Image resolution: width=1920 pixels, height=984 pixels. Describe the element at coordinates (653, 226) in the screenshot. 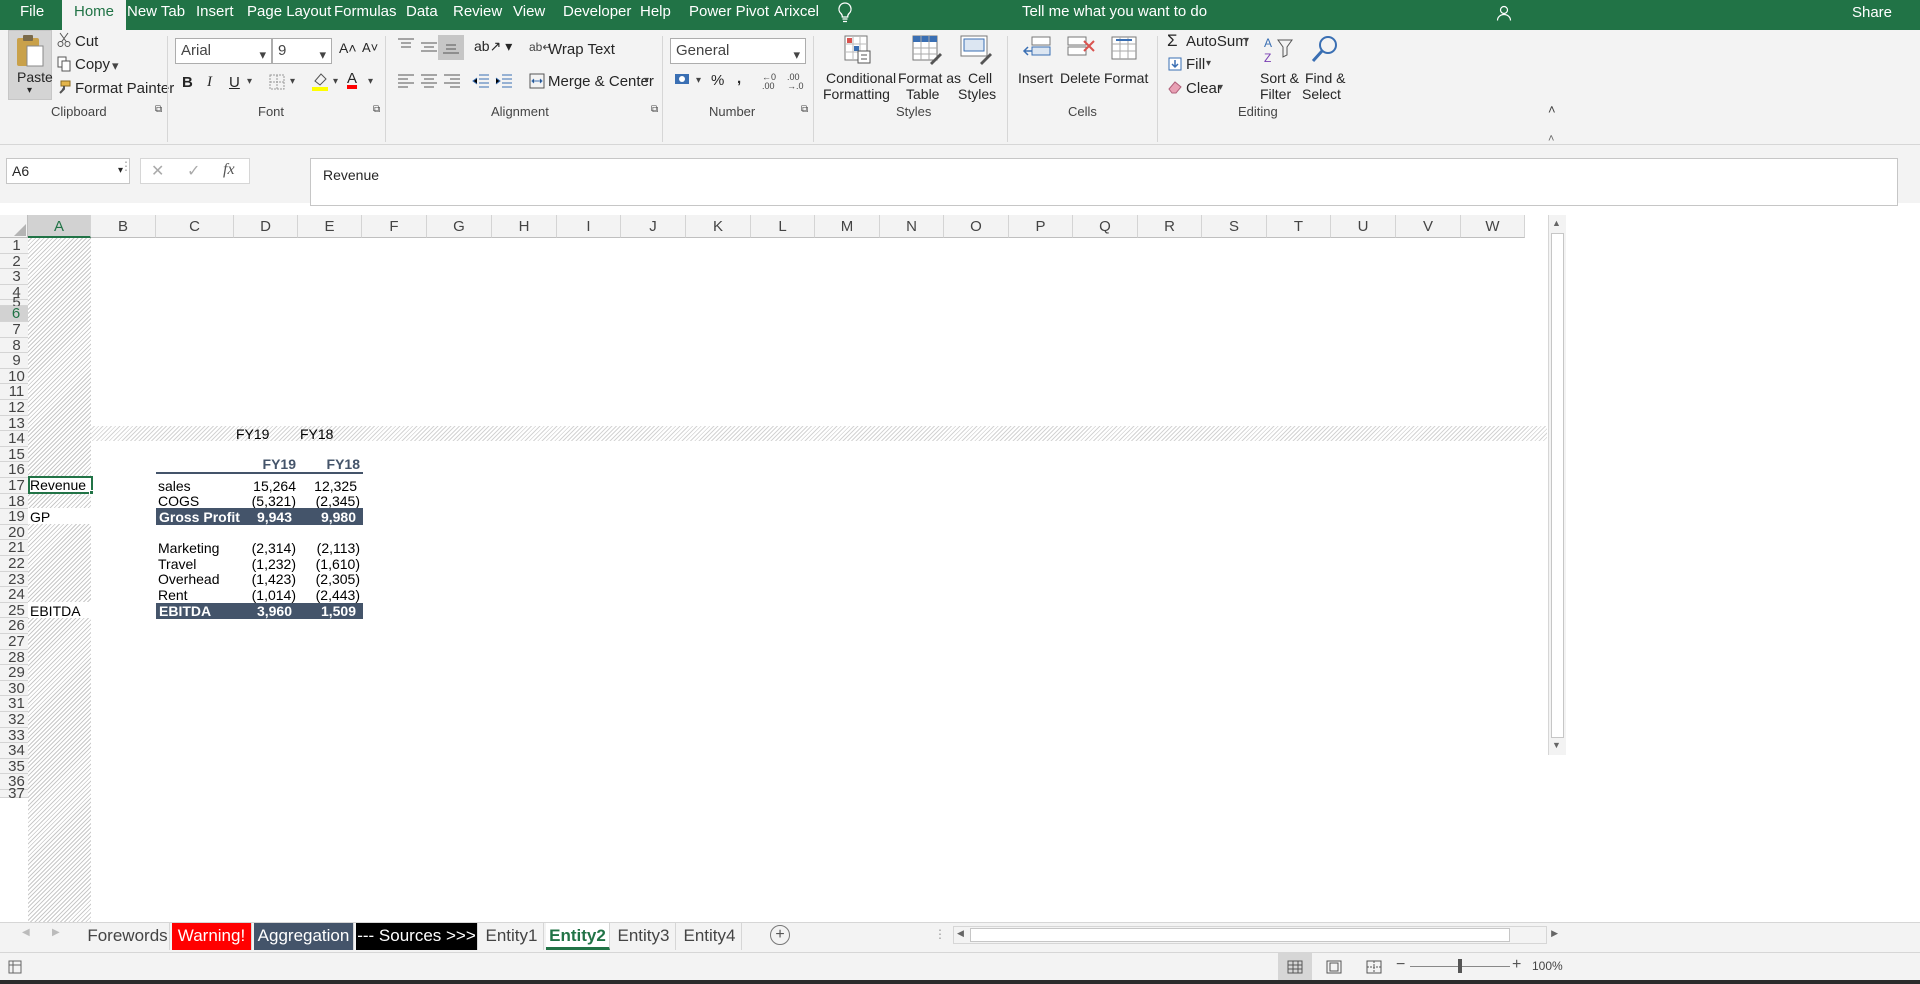

I see `column-header-j: J` at that location.